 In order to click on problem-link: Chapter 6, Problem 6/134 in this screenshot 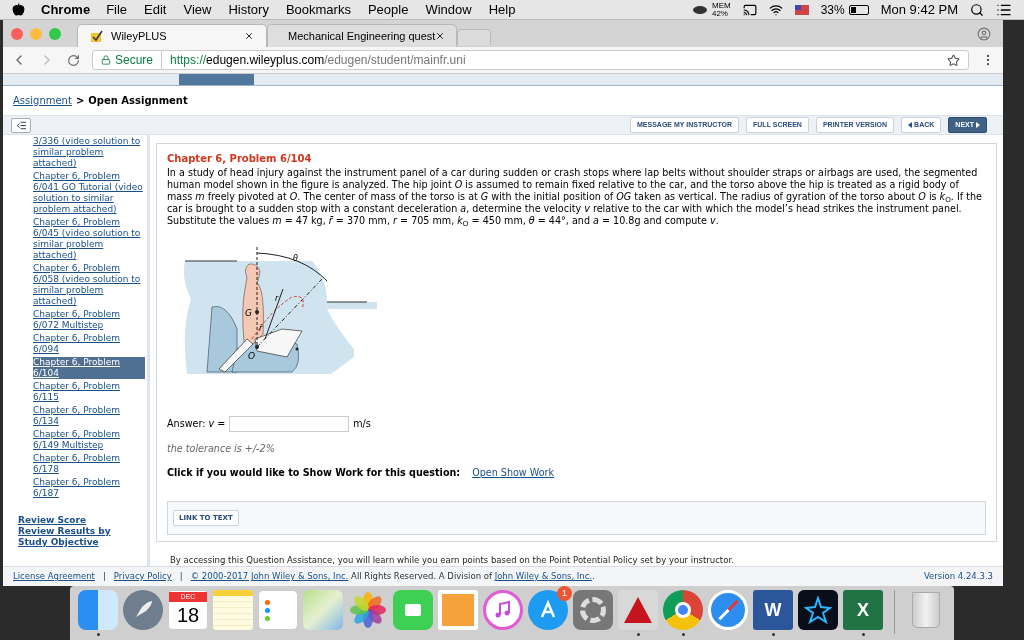, I will do `click(89, 416)`.